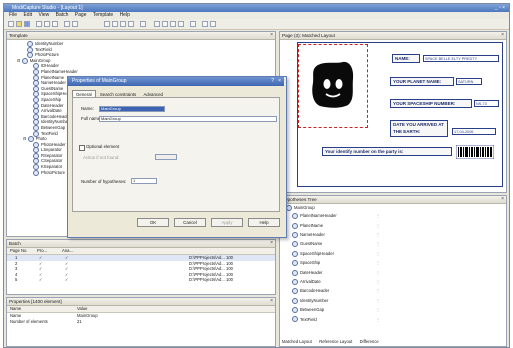 This screenshot has height=348, width=513. Describe the element at coordinates (82, 309) in the screenshot. I see `column-header-value: Value` at that location.